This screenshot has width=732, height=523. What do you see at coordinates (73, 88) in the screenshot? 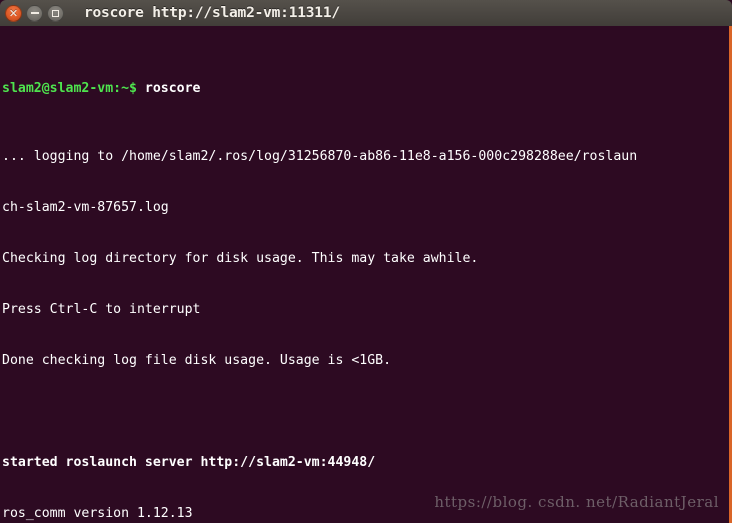
I see `shell-prompt: slam2@slam2-vm:~$` at bounding box center [73, 88].